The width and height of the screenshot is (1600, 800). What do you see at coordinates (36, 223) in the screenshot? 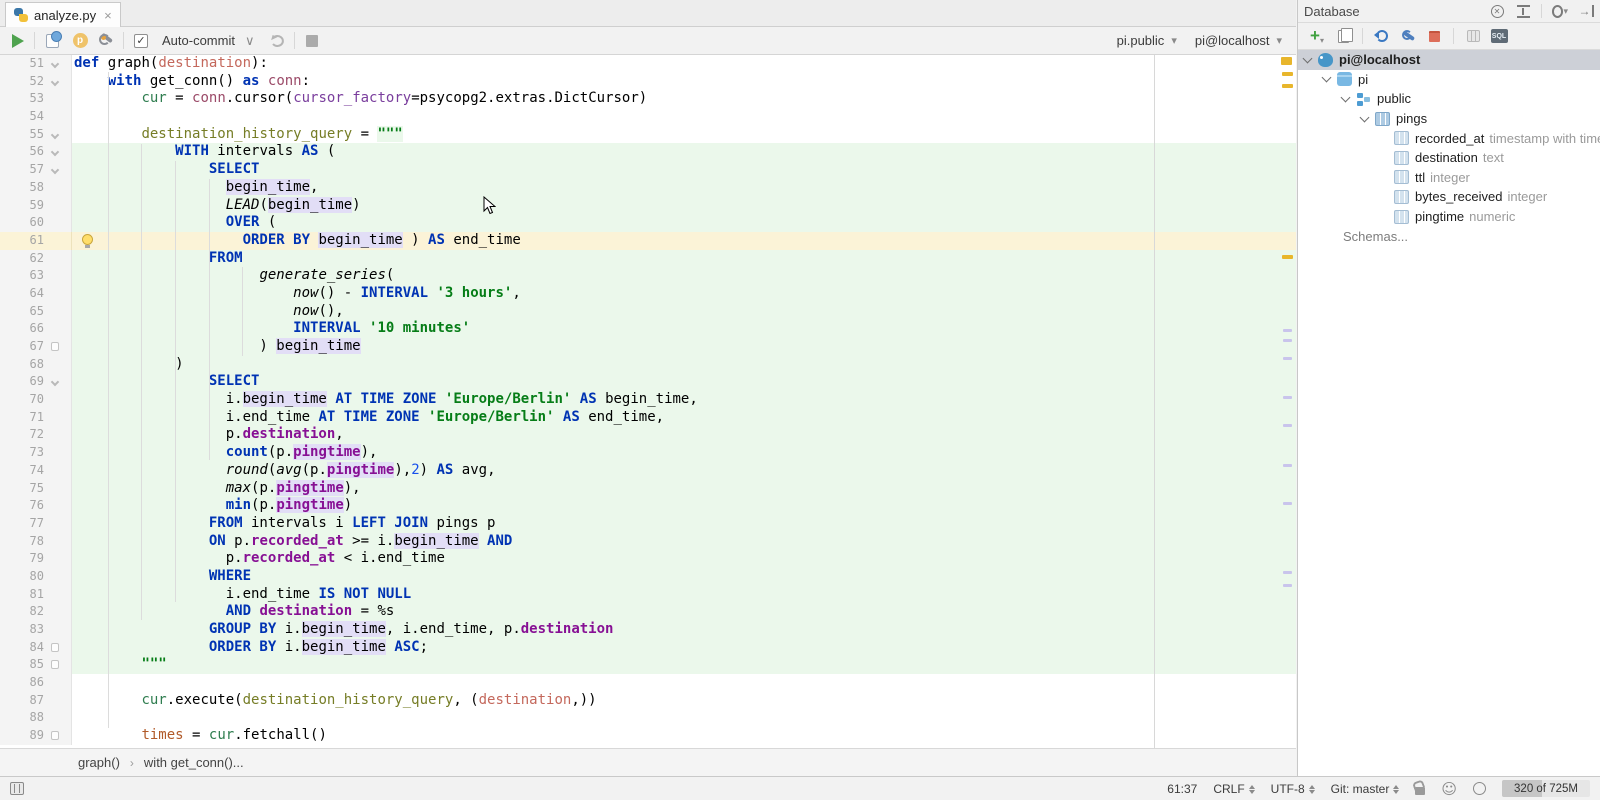
I see `editor-gutter: 60` at bounding box center [36, 223].